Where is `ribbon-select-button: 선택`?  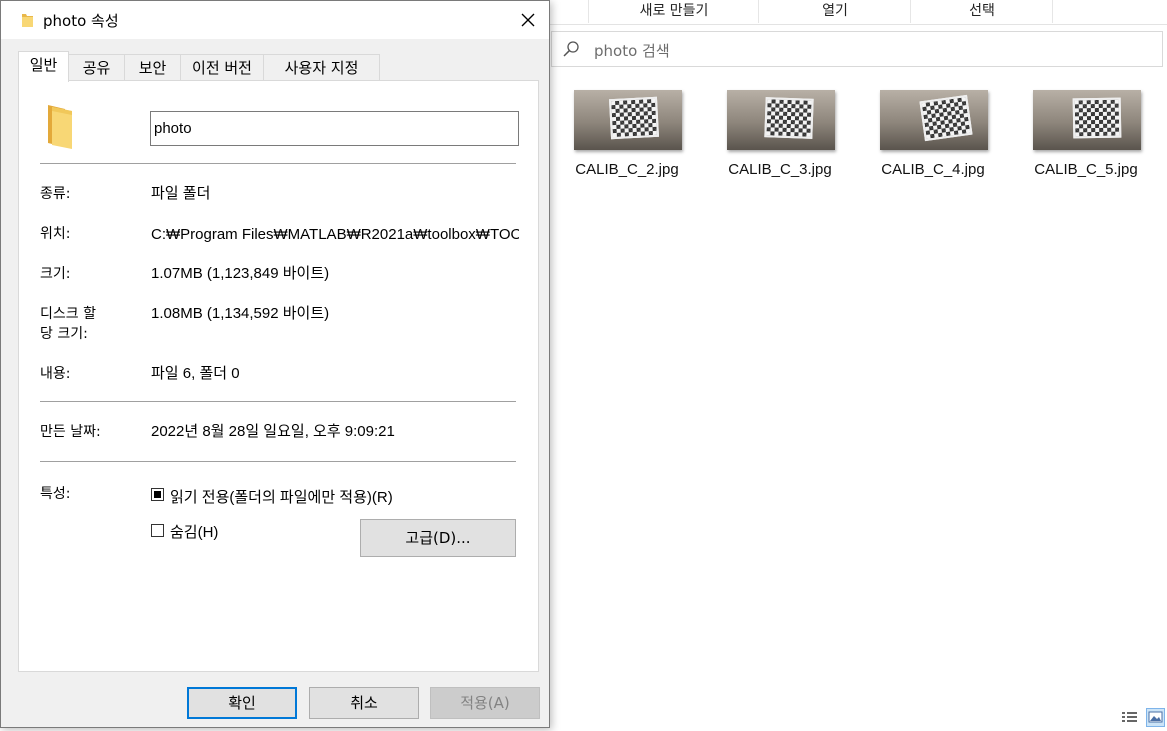 ribbon-select-button: 선택 is located at coordinates (981, 11).